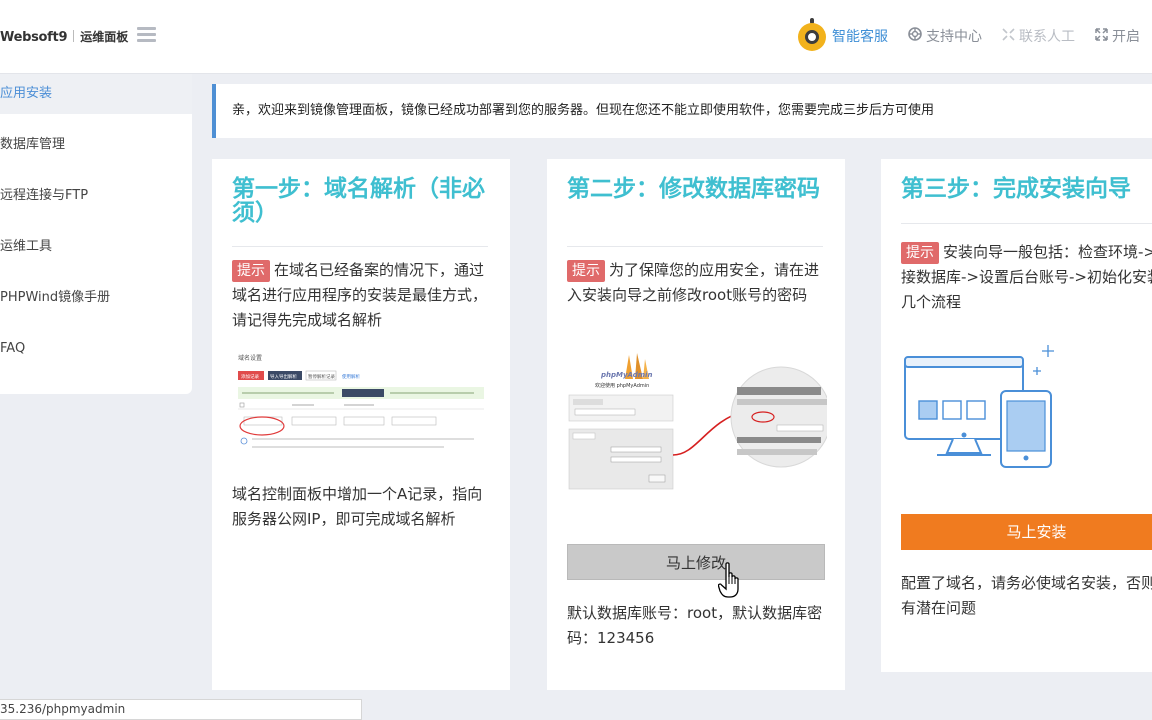 Image resolution: width=1152 pixels, height=720 pixels. I want to click on sidebar-item-ops-tools: 运维工具, so click(96, 247).